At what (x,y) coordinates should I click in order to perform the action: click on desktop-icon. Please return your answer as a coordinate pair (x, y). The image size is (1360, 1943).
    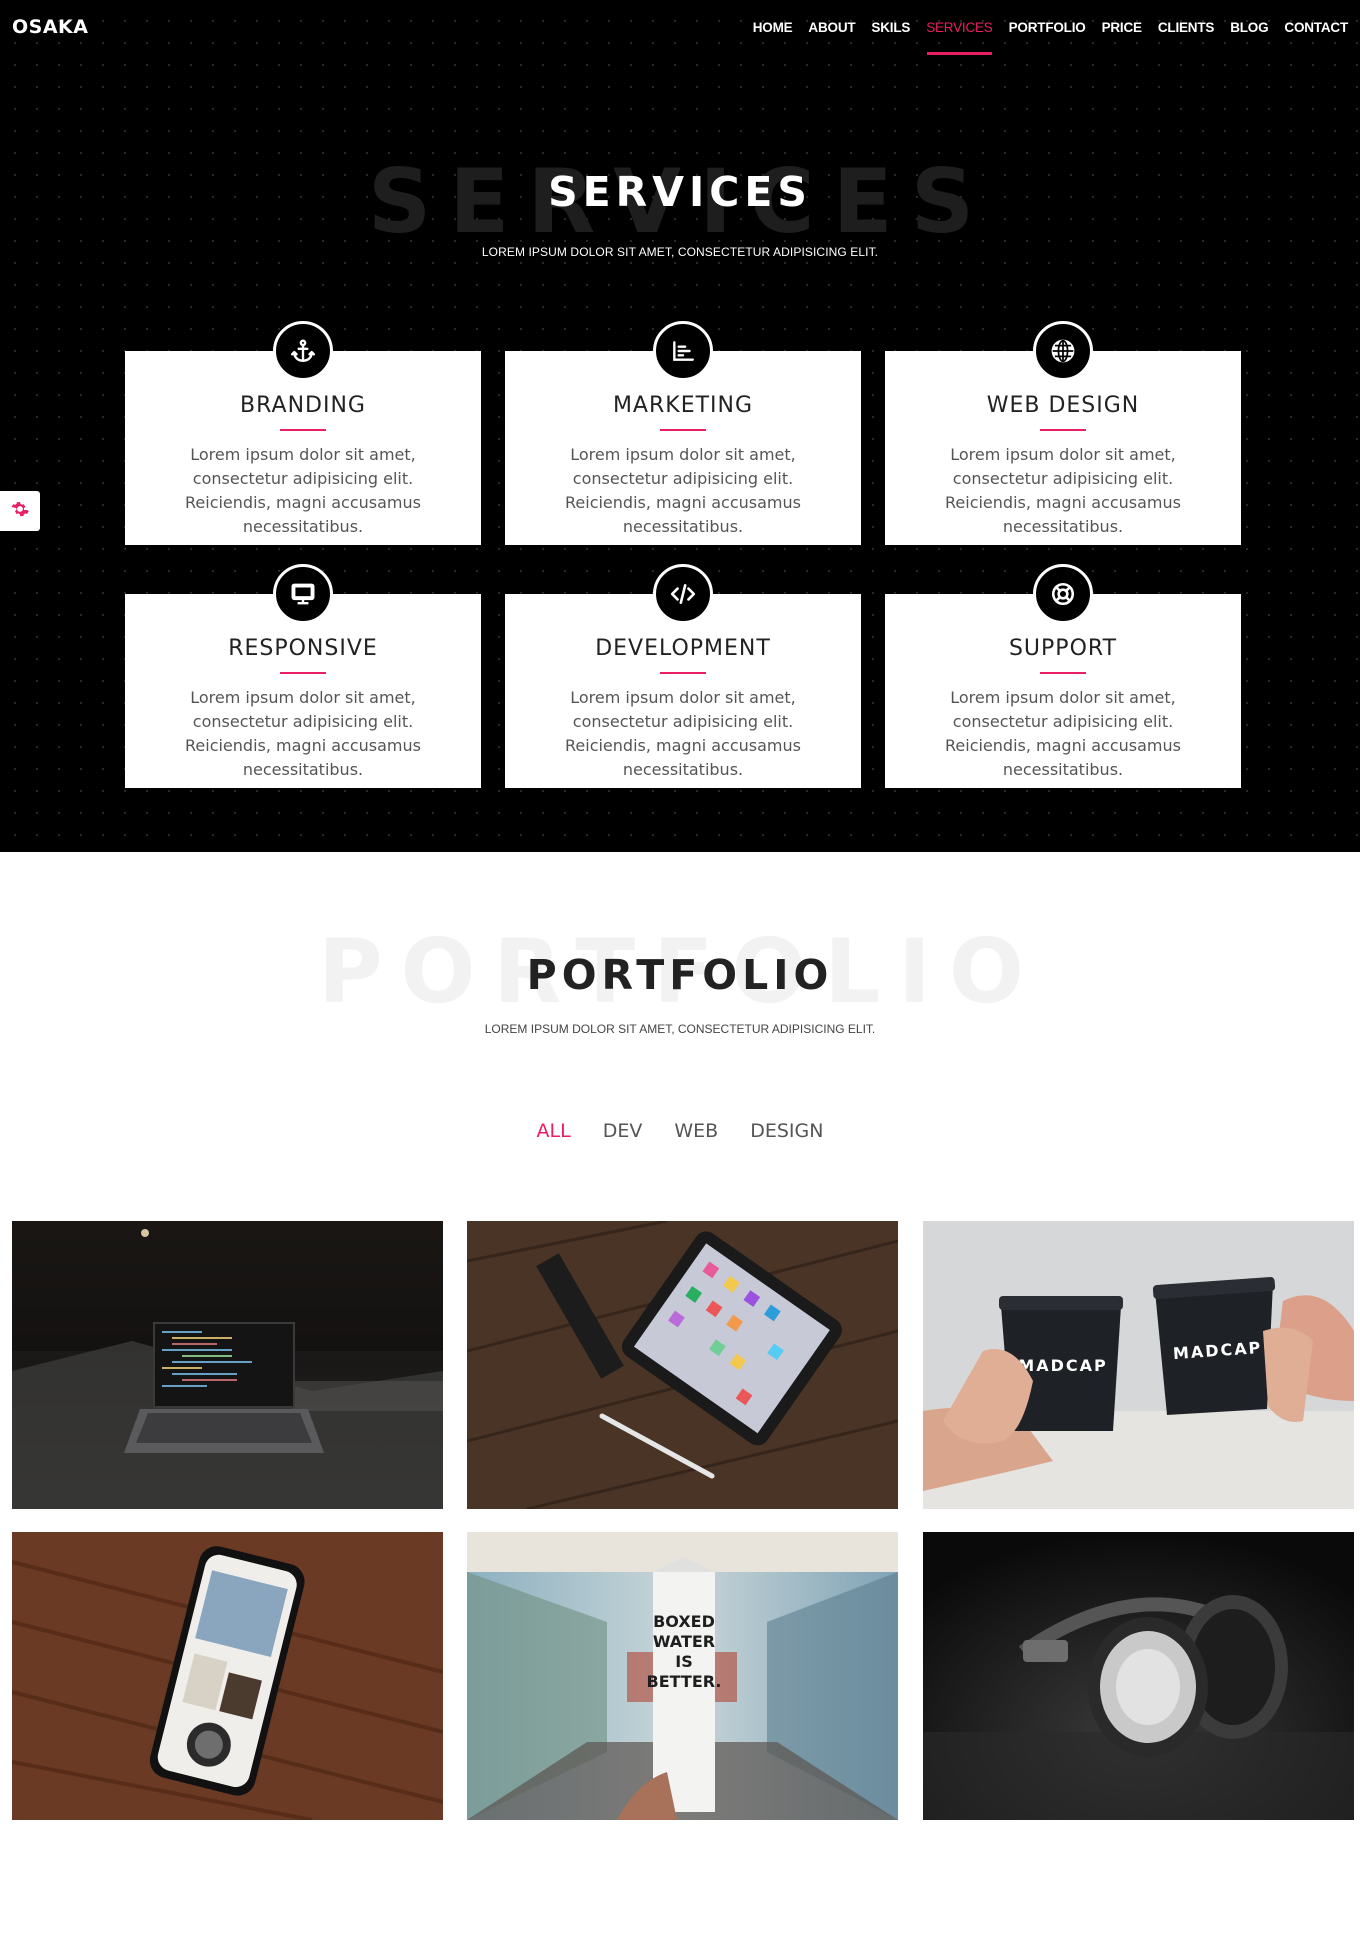
    Looking at the image, I should click on (303, 594).